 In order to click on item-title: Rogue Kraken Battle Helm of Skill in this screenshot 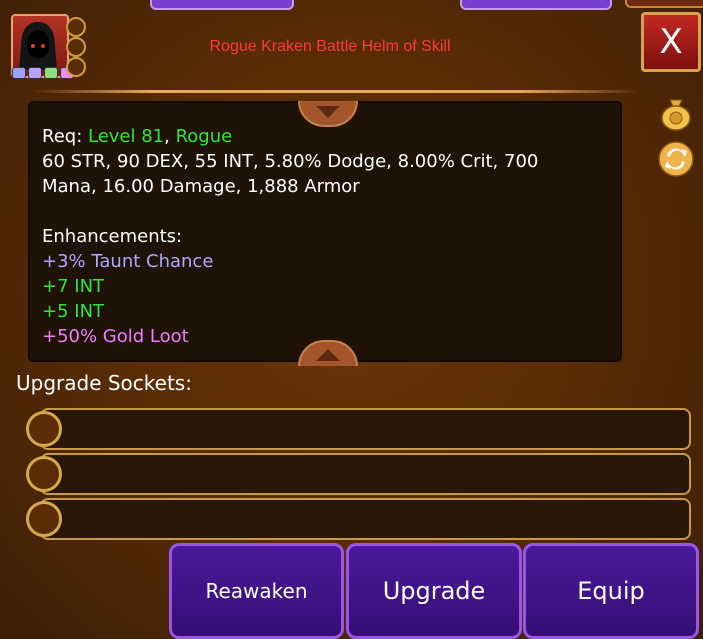, I will do `click(330, 46)`.